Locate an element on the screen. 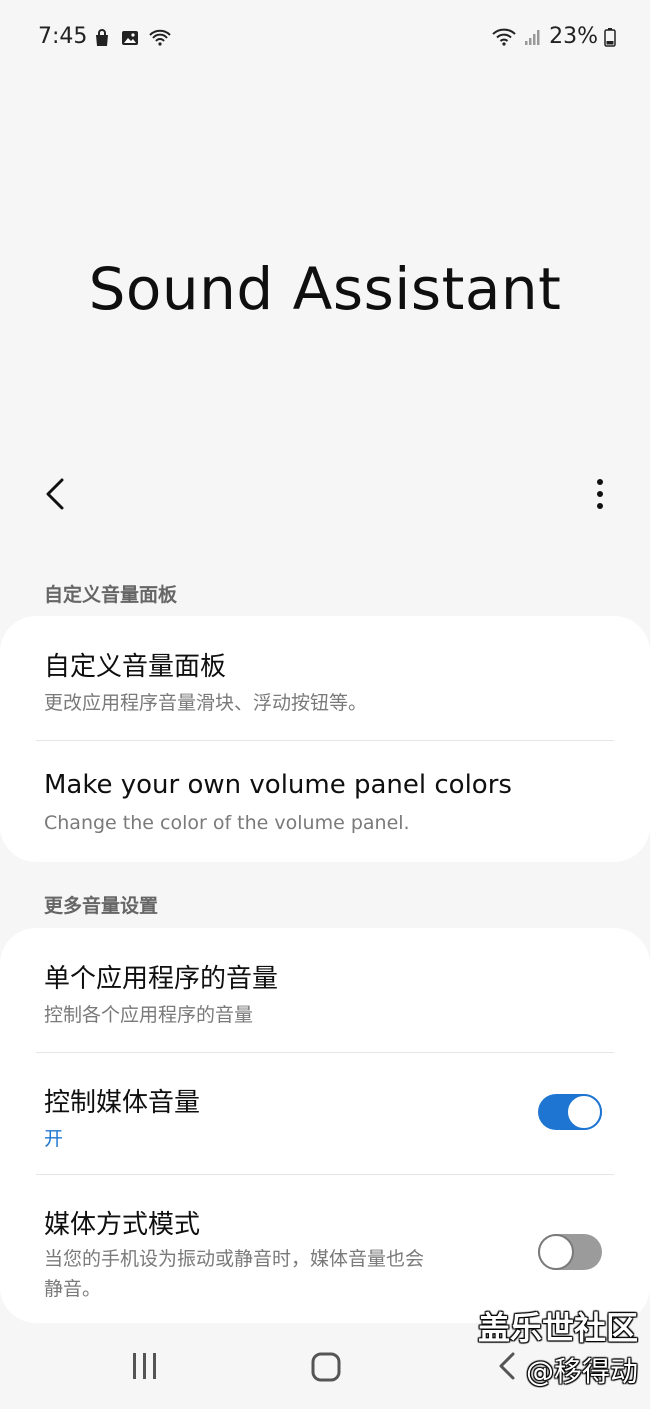 The width and height of the screenshot is (650, 1409). row-subtitle: Change the color of the volume panel. is located at coordinates (227, 823).